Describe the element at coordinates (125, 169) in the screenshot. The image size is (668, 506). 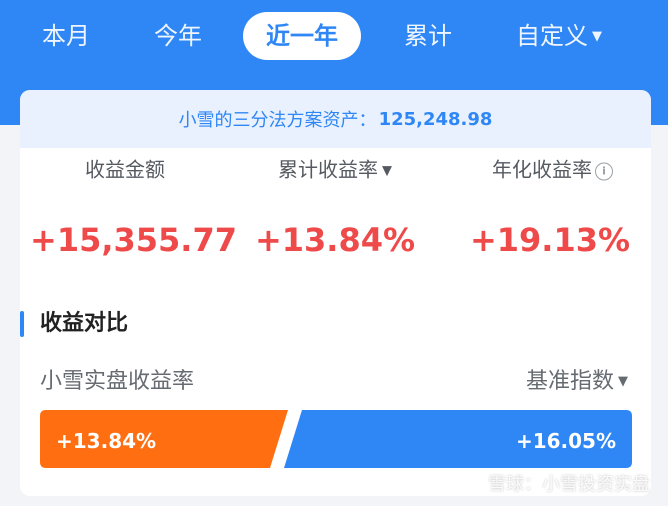
I see `metric-profit-amount-label: 收益金额` at that location.